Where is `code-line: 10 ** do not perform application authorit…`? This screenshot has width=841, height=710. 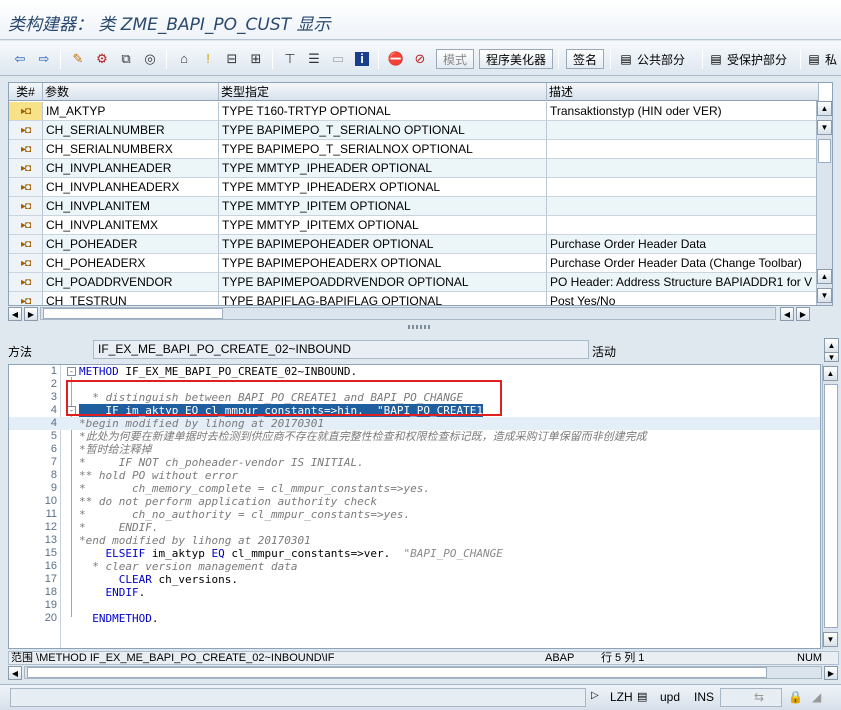 code-line: 10 ** do not perform application authorit… is located at coordinates (414, 501).